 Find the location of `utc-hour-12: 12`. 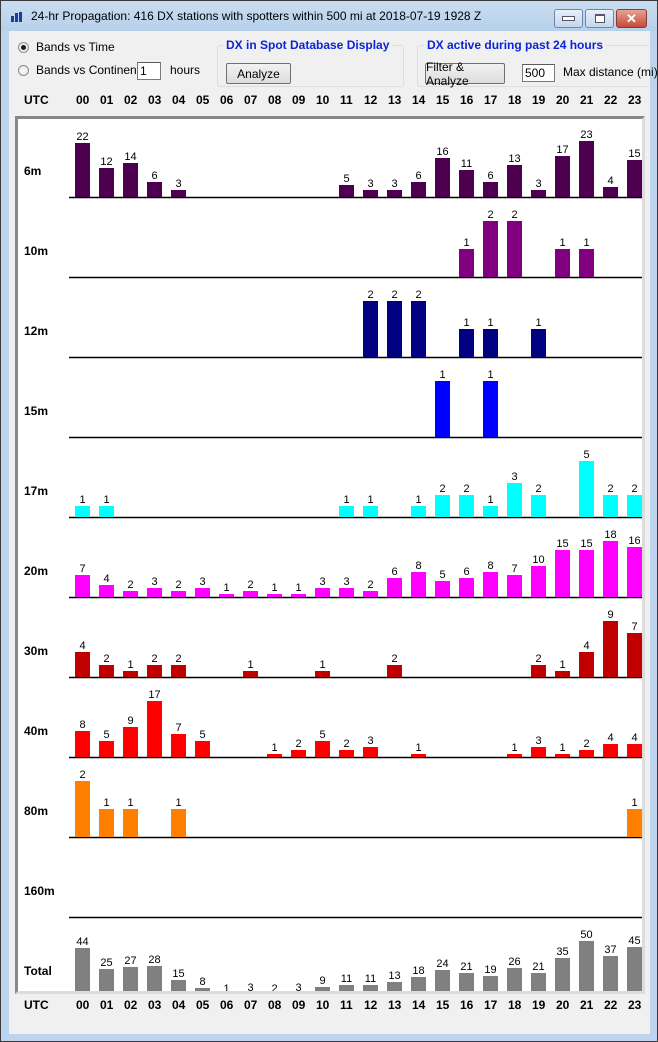

utc-hour-12: 12 is located at coordinates (371, 1005).